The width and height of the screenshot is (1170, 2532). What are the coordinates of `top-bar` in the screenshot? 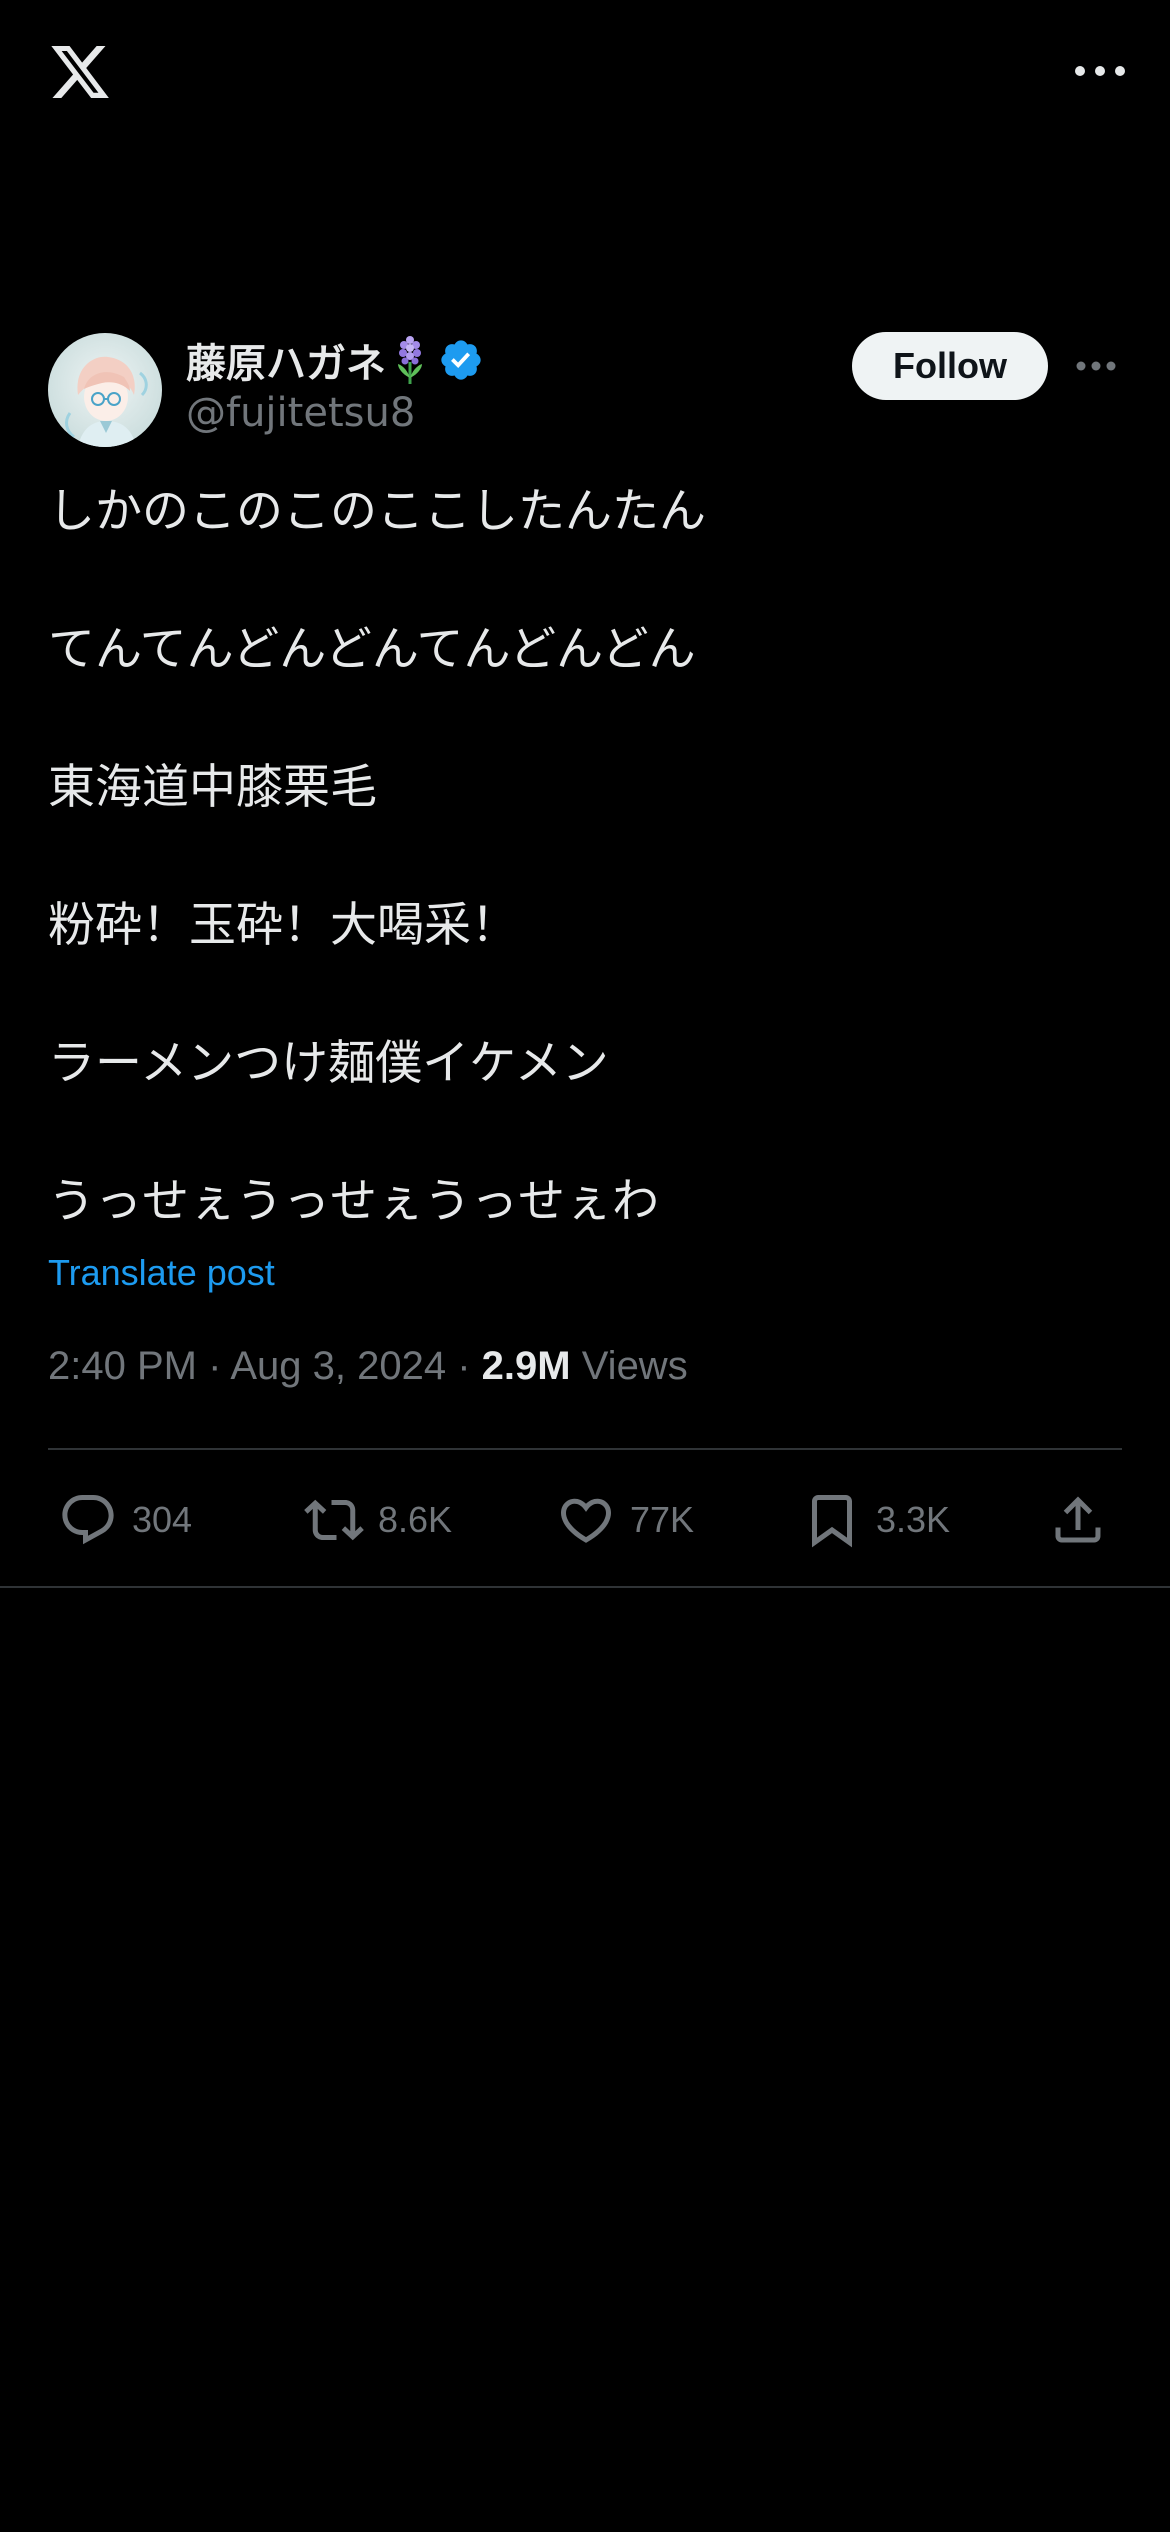 It's located at (585, 75).